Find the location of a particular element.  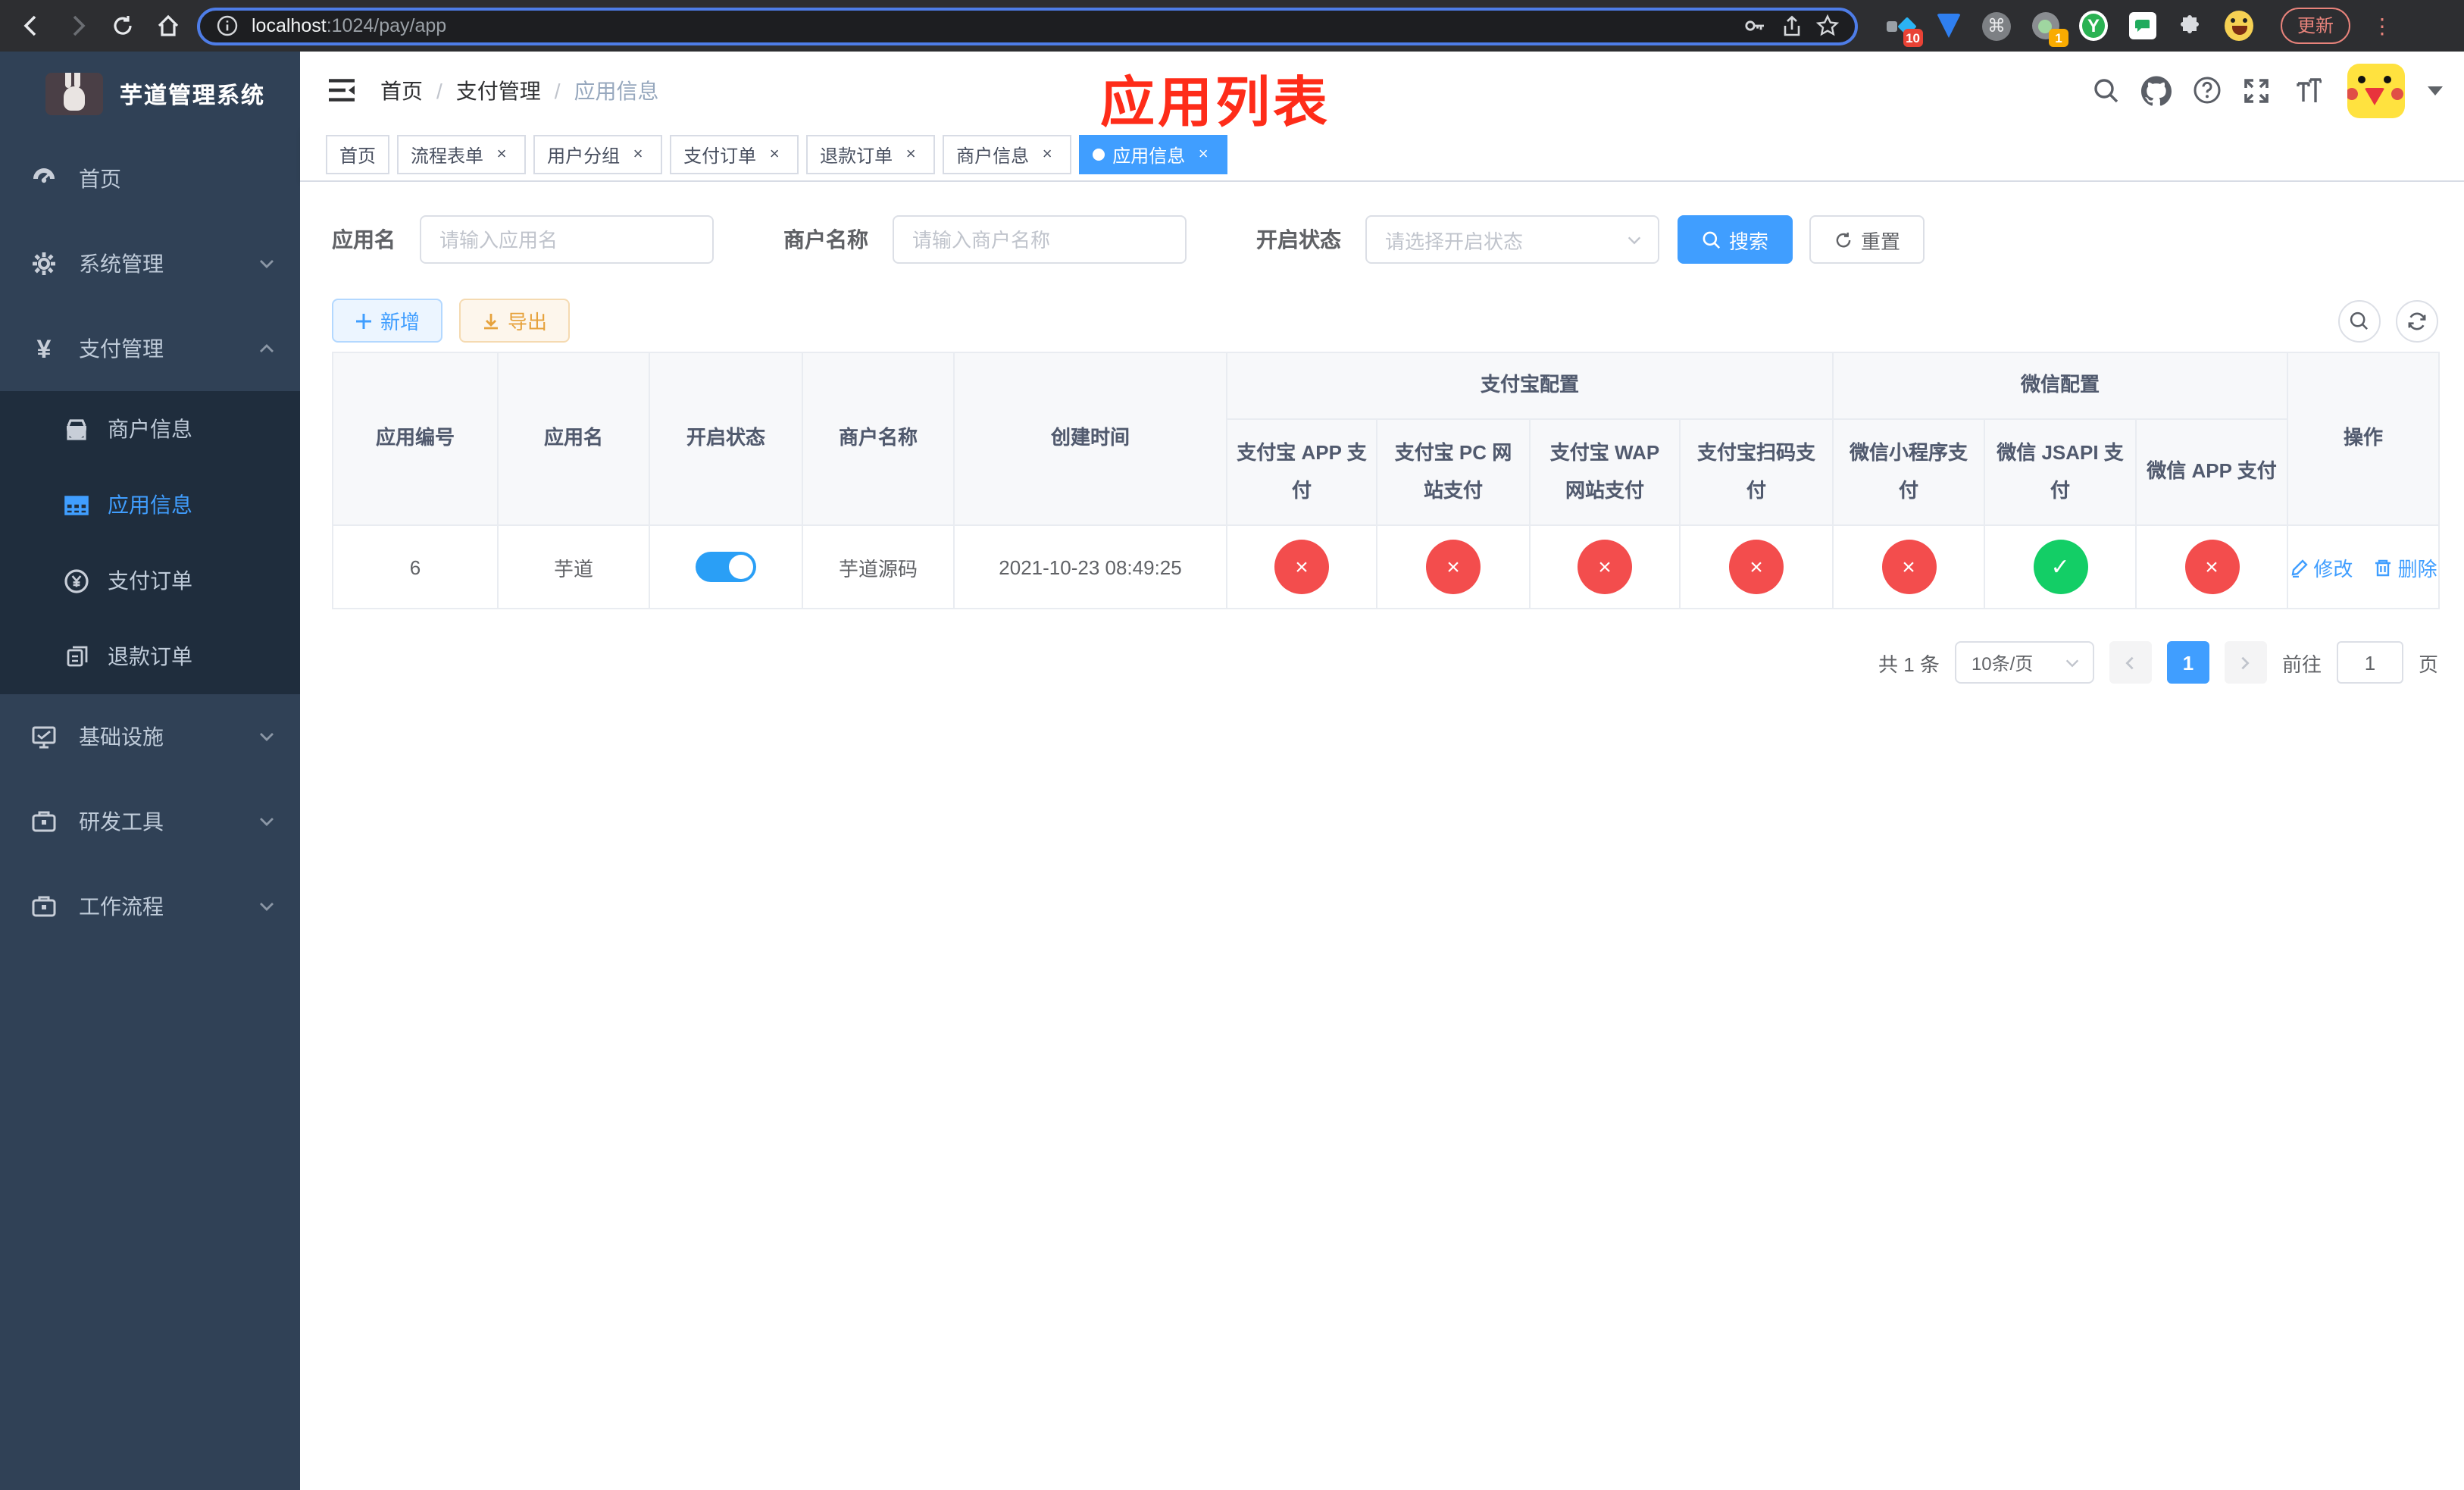

tag-label: 支付订单 is located at coordinates (720, 155).